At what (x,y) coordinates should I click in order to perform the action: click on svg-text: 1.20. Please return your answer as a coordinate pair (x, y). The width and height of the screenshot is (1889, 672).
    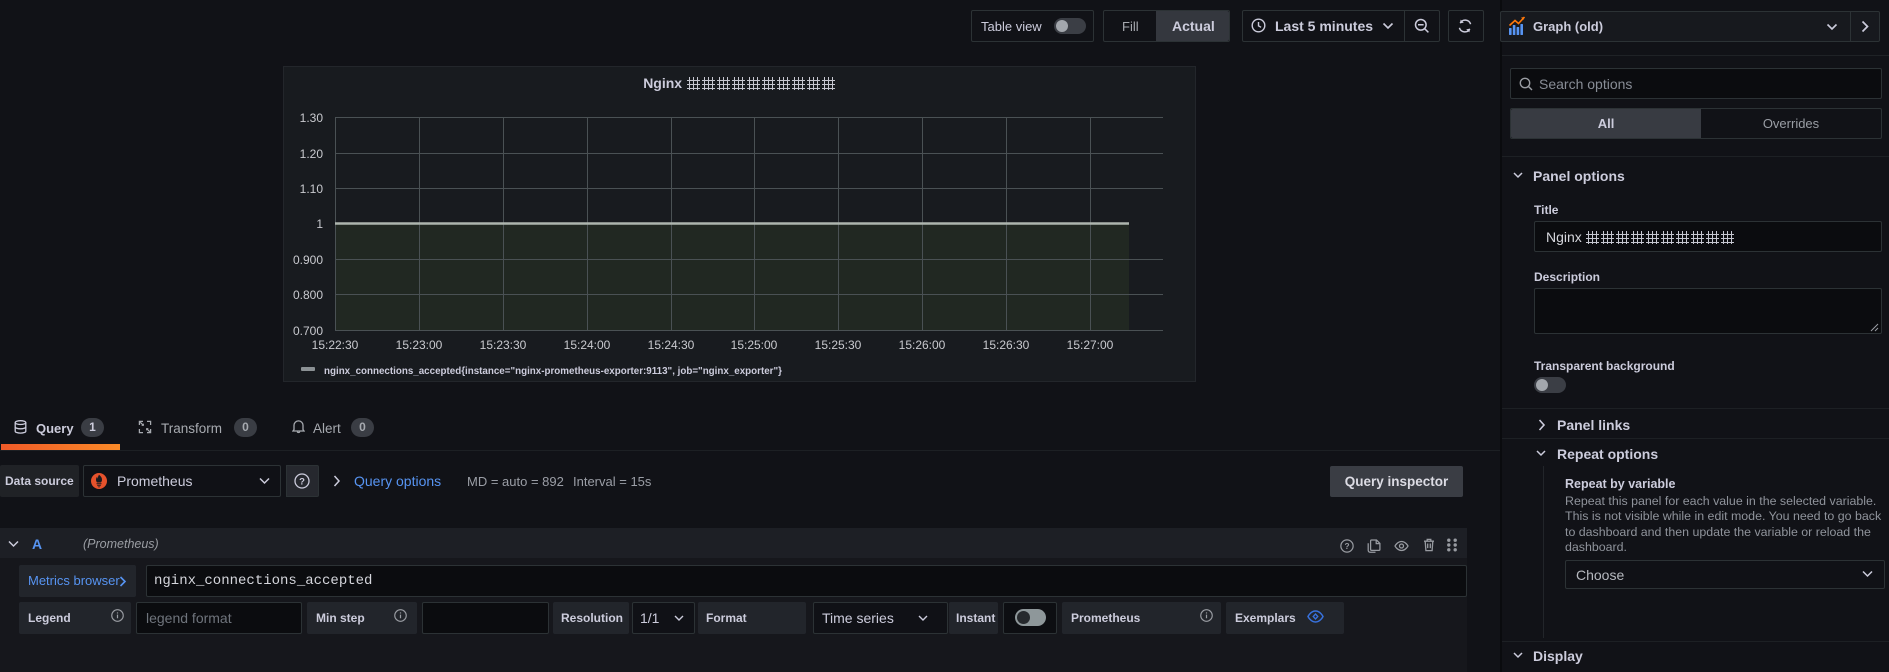
    Looking at the image, I should click on (312, 154).